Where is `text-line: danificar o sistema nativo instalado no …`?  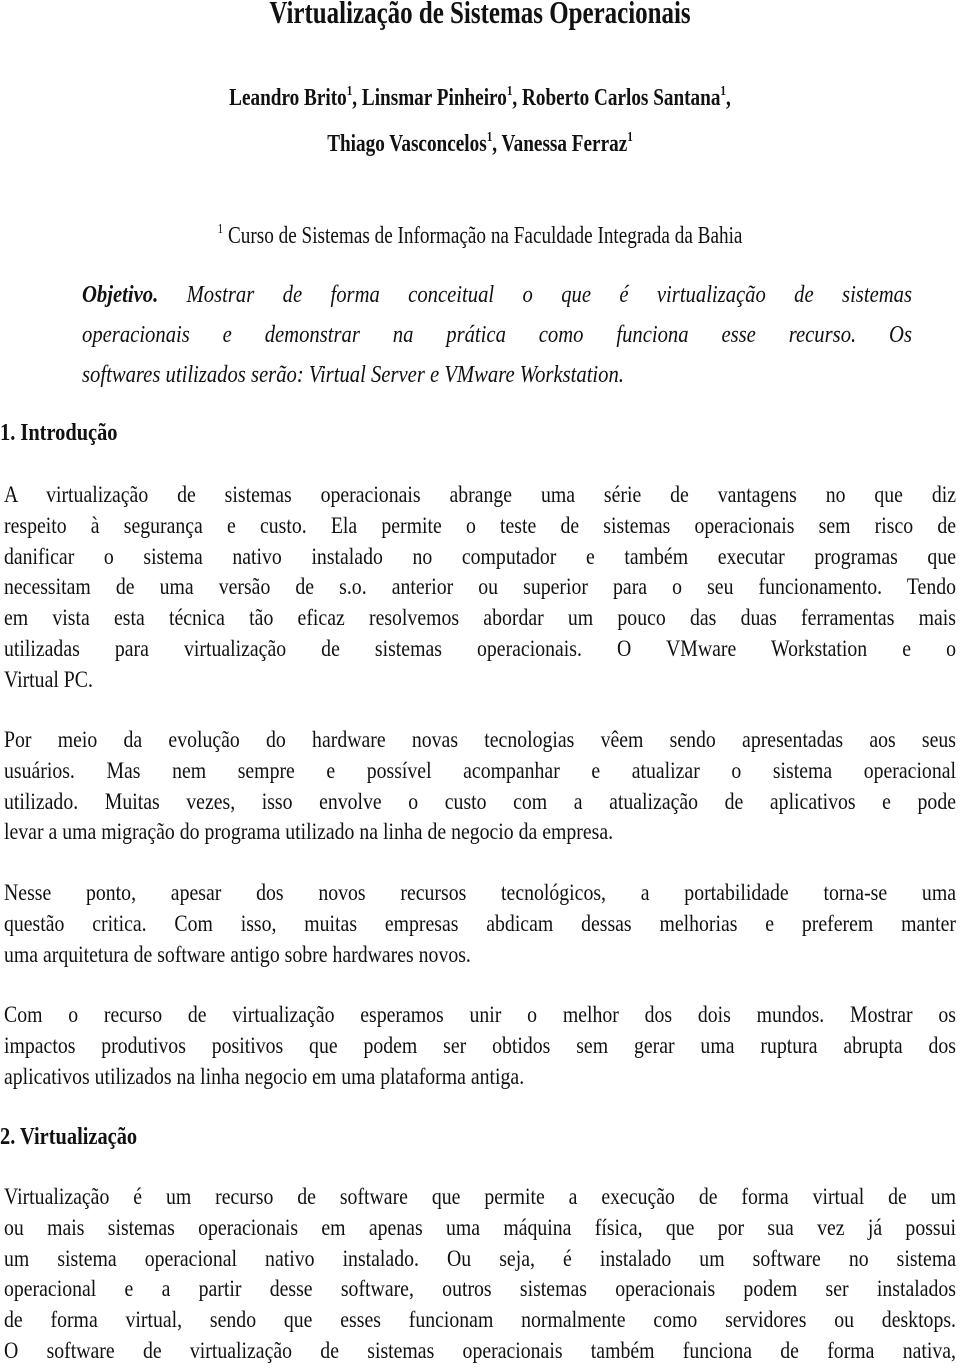
text-line: danificar o sistema nativo instalado no … is located at coordinates (480, 557).